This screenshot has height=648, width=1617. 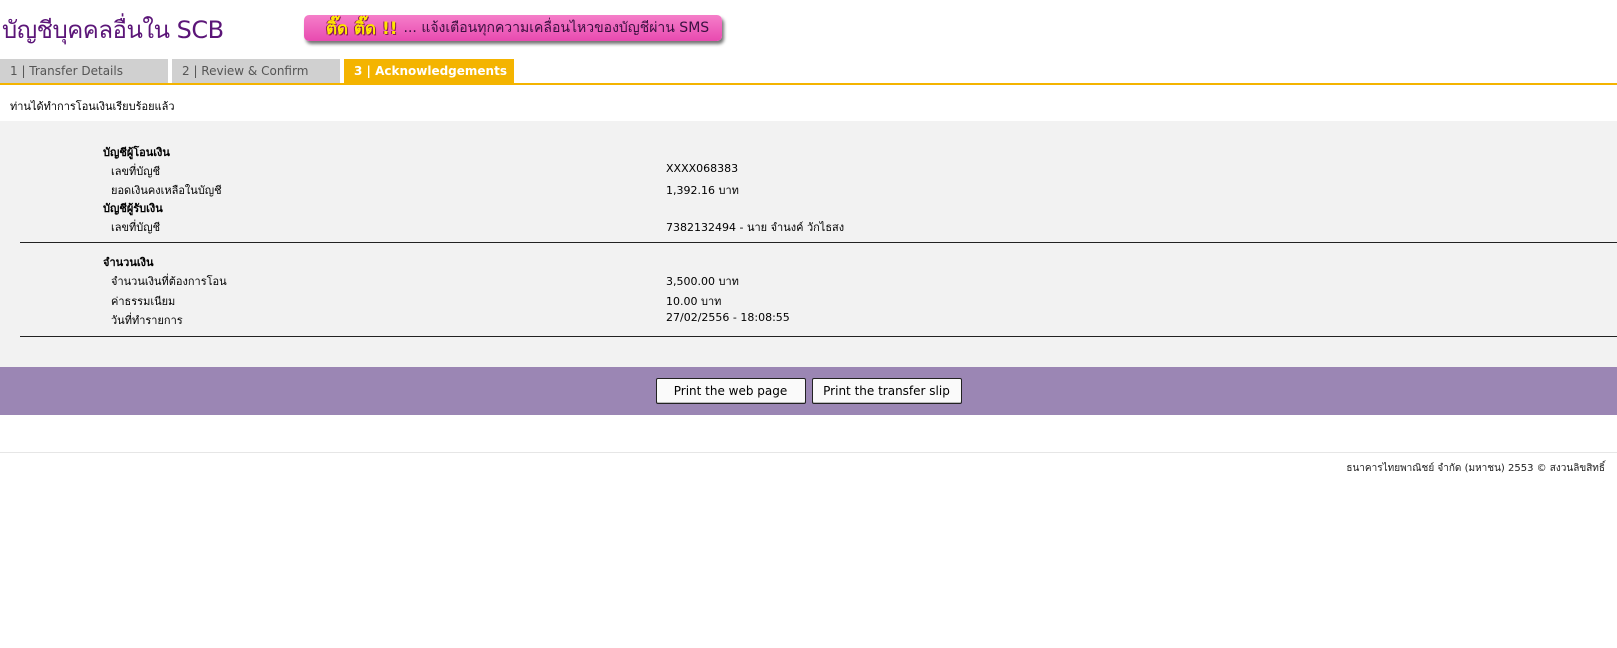 I want to click on print-web-page-button: Print the web page, so click(x=730, y=391).